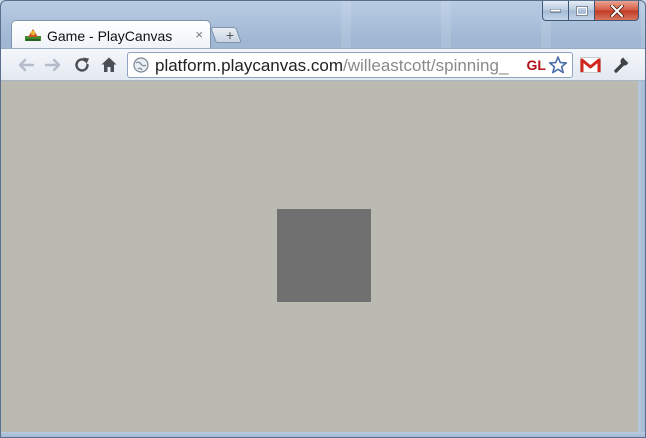 The width and height of the screenshot is (646, 438). I want to click on new-tab-plus-icon: +, so click(230, 35).